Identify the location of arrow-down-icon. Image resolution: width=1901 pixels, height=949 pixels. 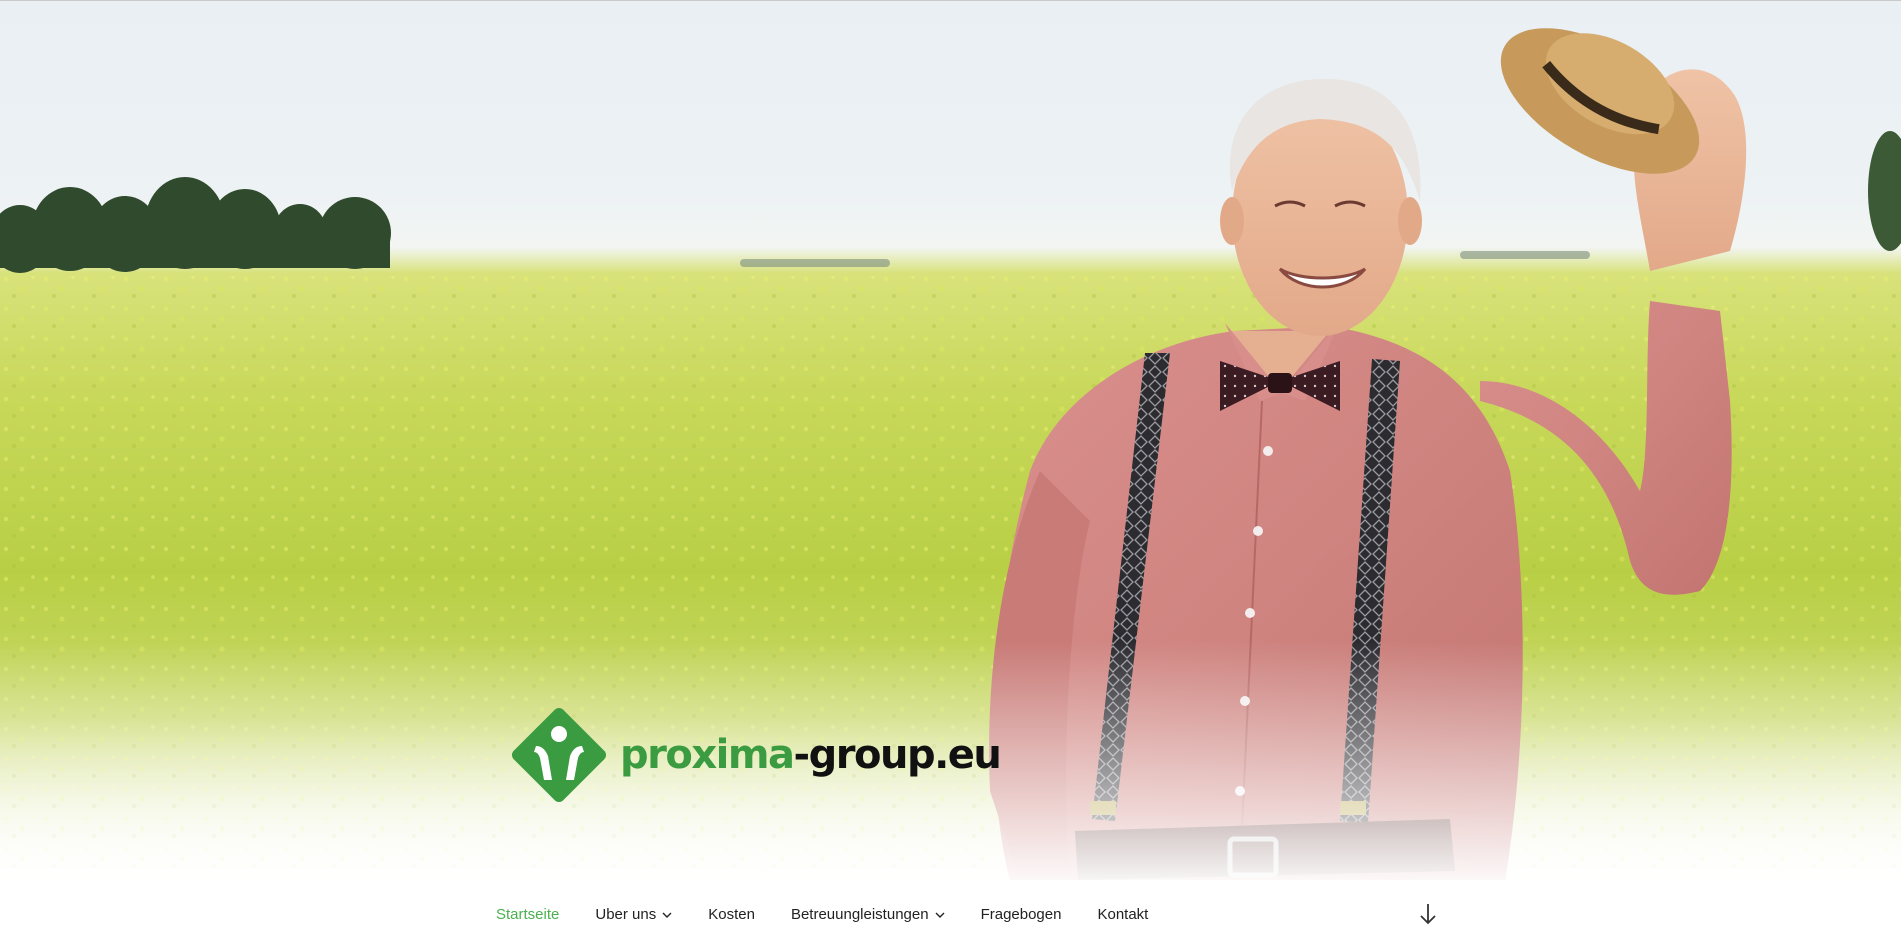
(1428, 917).